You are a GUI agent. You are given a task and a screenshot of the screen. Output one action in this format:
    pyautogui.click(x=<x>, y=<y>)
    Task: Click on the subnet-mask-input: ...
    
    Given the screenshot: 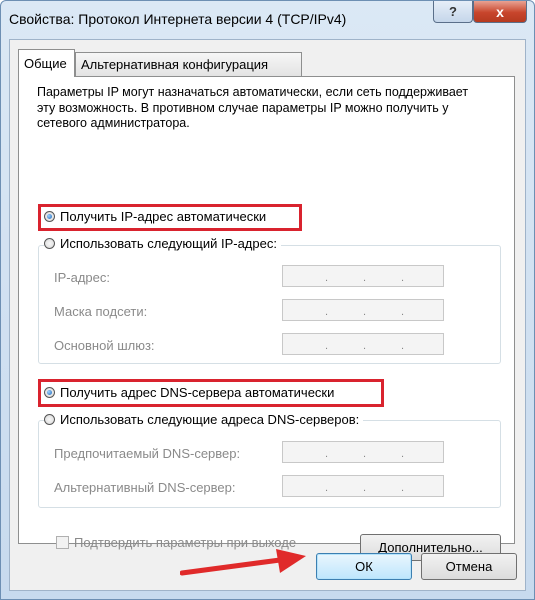 What is the action you would take?
    pyautogui.click(x=363, y=310)
    